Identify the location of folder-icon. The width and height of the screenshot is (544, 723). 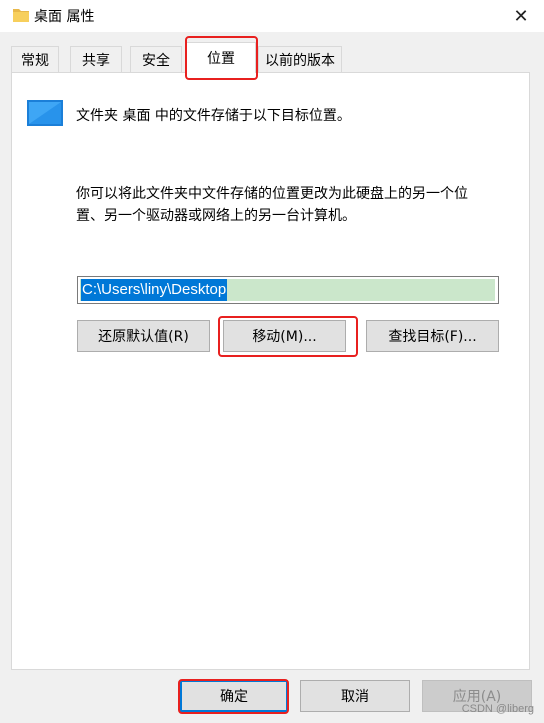
(21, 15).